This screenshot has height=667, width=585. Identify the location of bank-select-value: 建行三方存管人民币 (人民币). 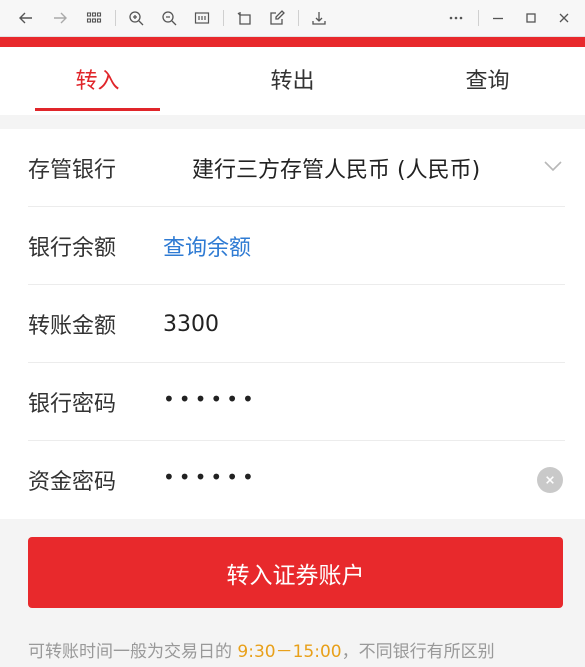
(336, 168).